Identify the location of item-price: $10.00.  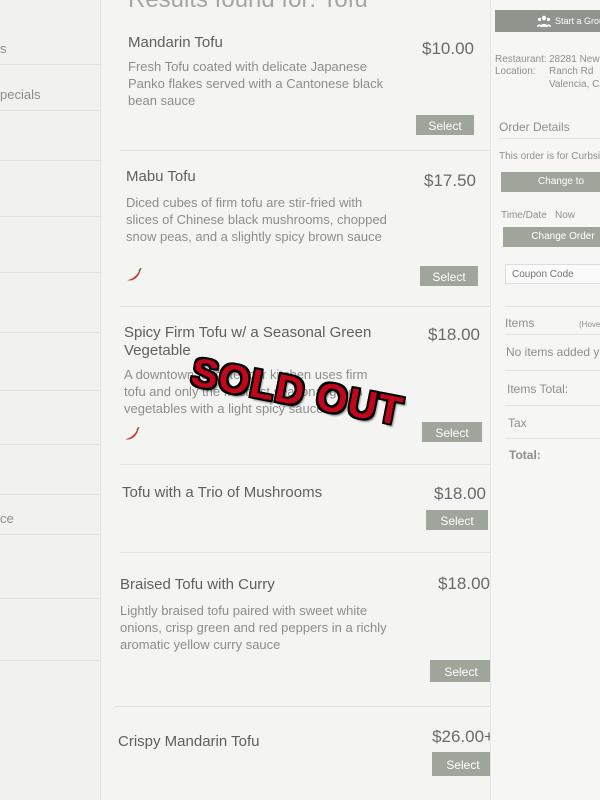
(448, 48).